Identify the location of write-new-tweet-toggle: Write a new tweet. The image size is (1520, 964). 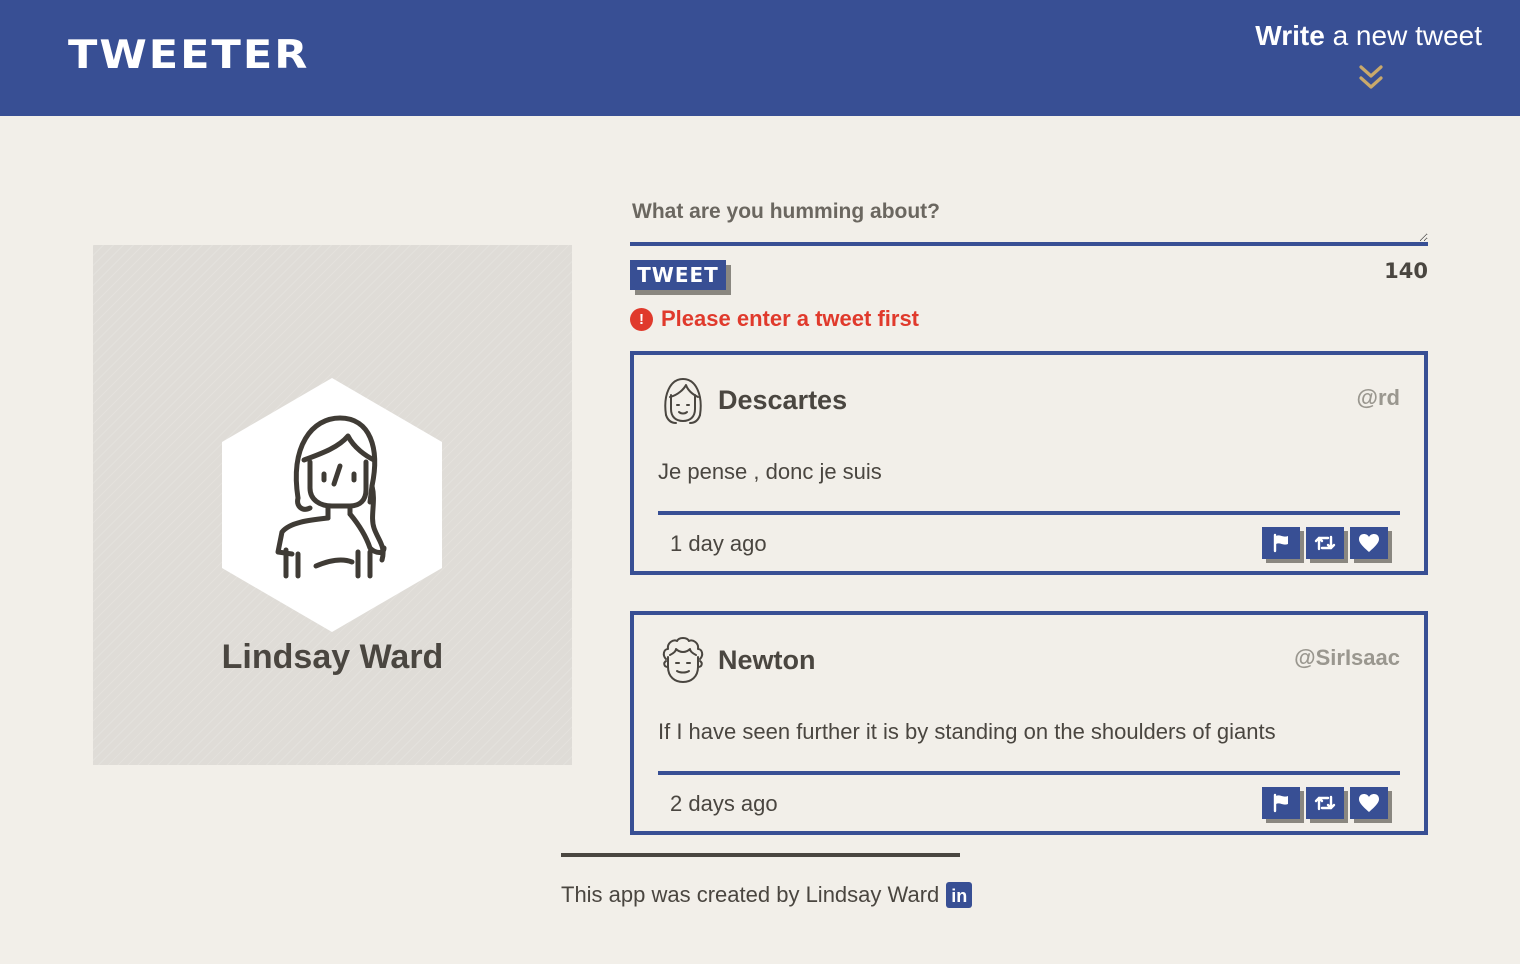
(1368, 36).